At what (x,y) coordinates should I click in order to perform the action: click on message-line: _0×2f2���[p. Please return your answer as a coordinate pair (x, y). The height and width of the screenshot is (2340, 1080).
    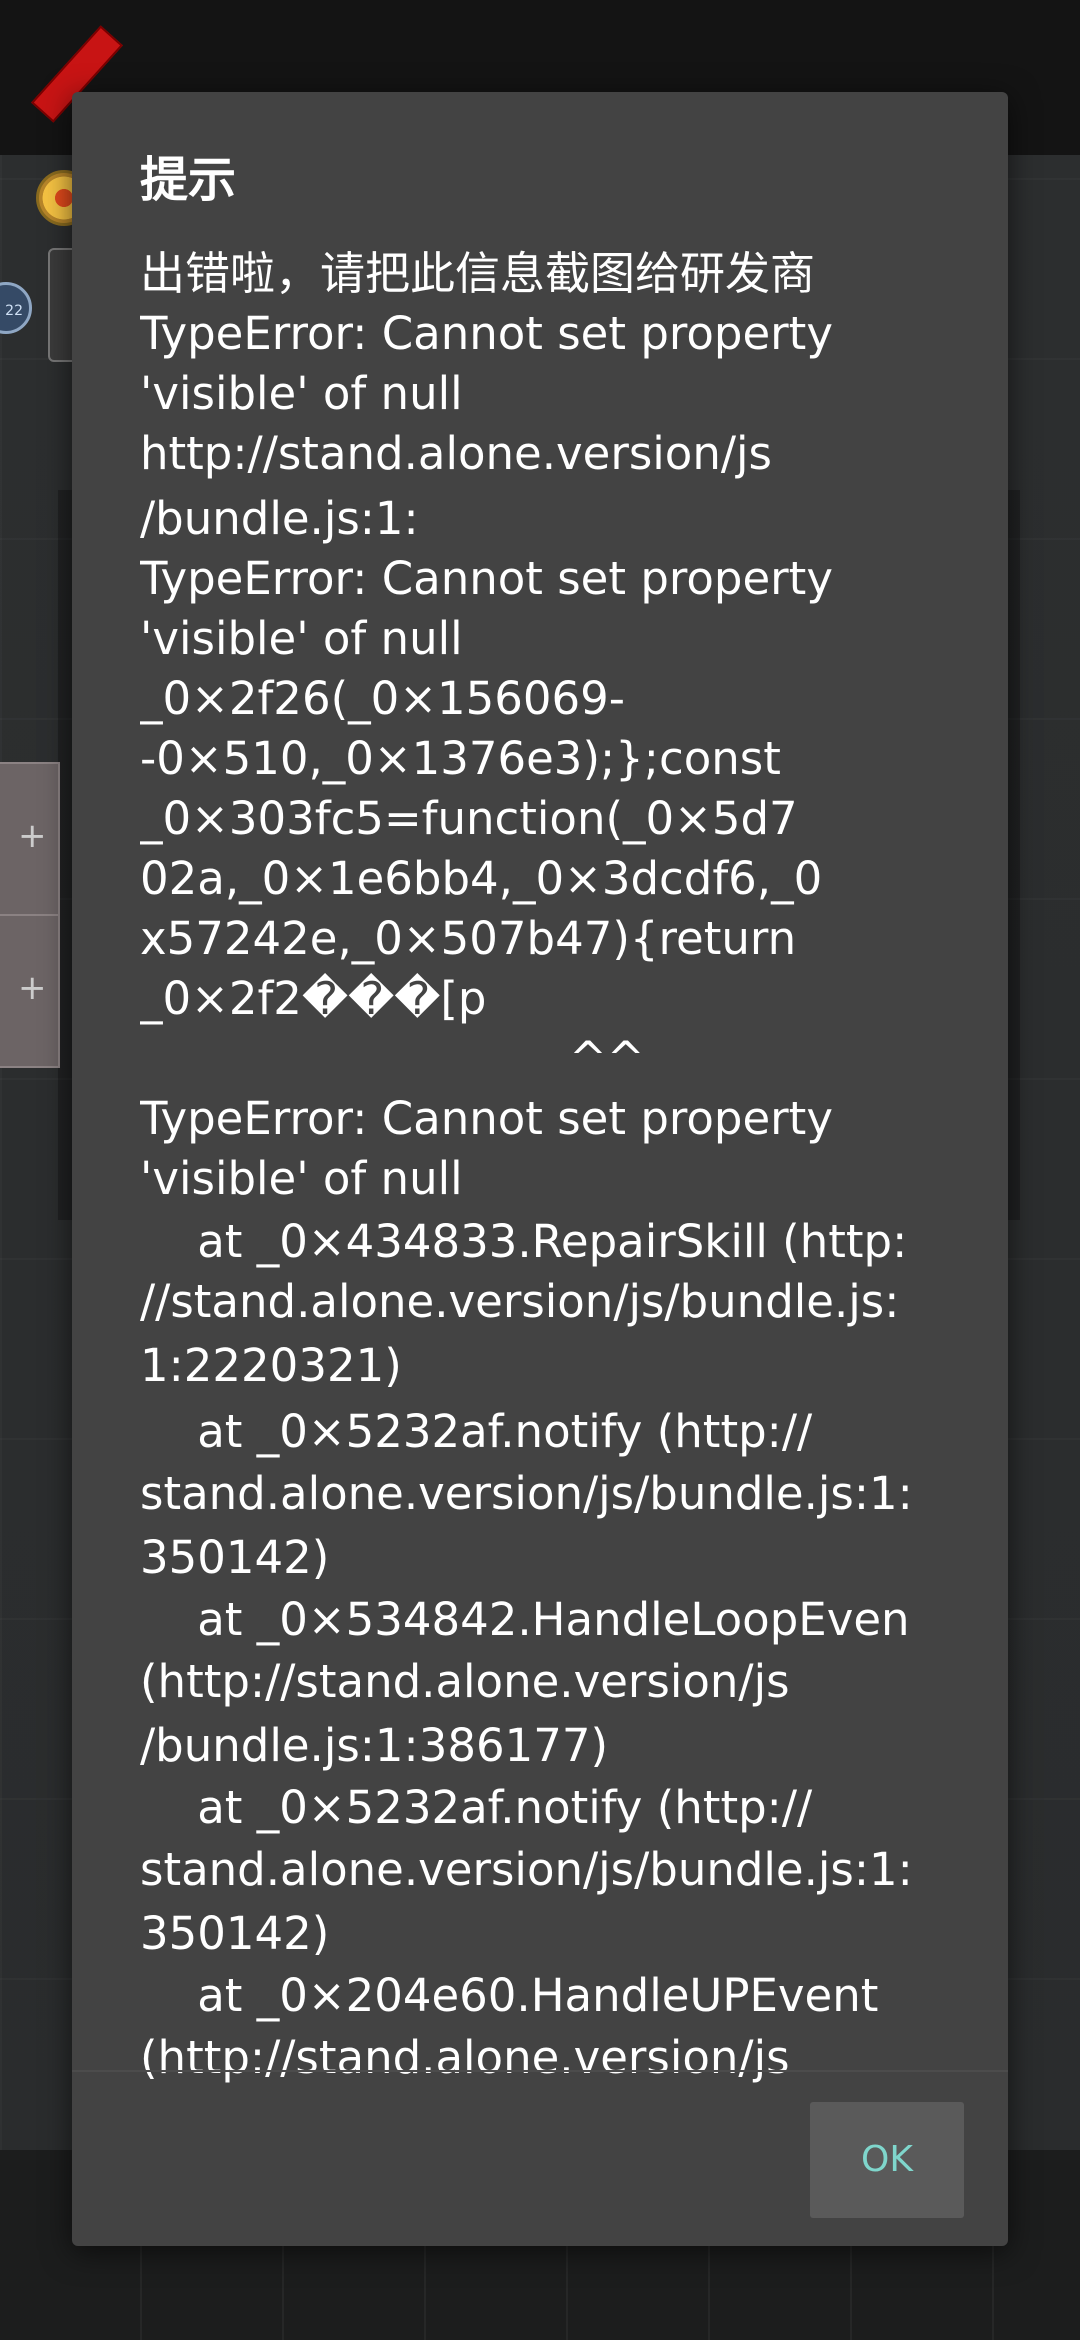
    Looking at the image, I should click on (313, 998).